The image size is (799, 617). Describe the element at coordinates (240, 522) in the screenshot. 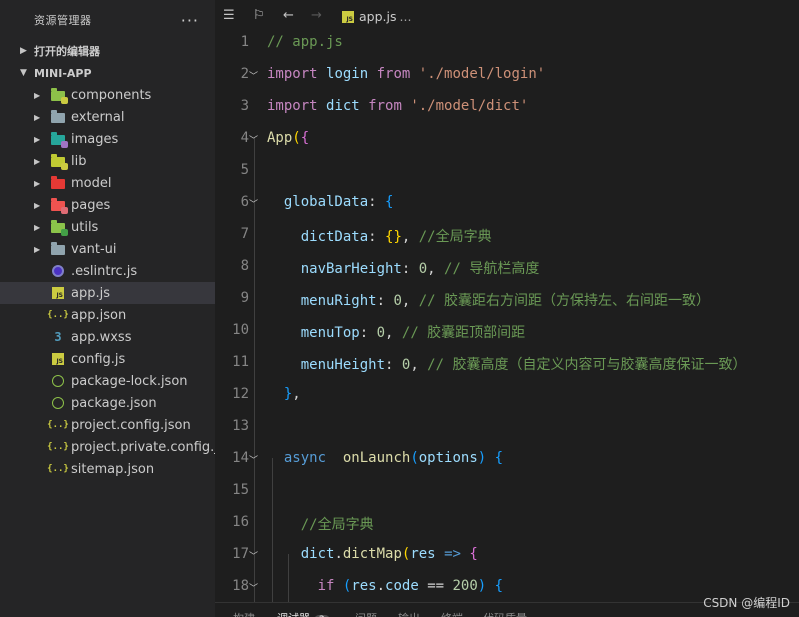

I see `line-number: 16` at that location.